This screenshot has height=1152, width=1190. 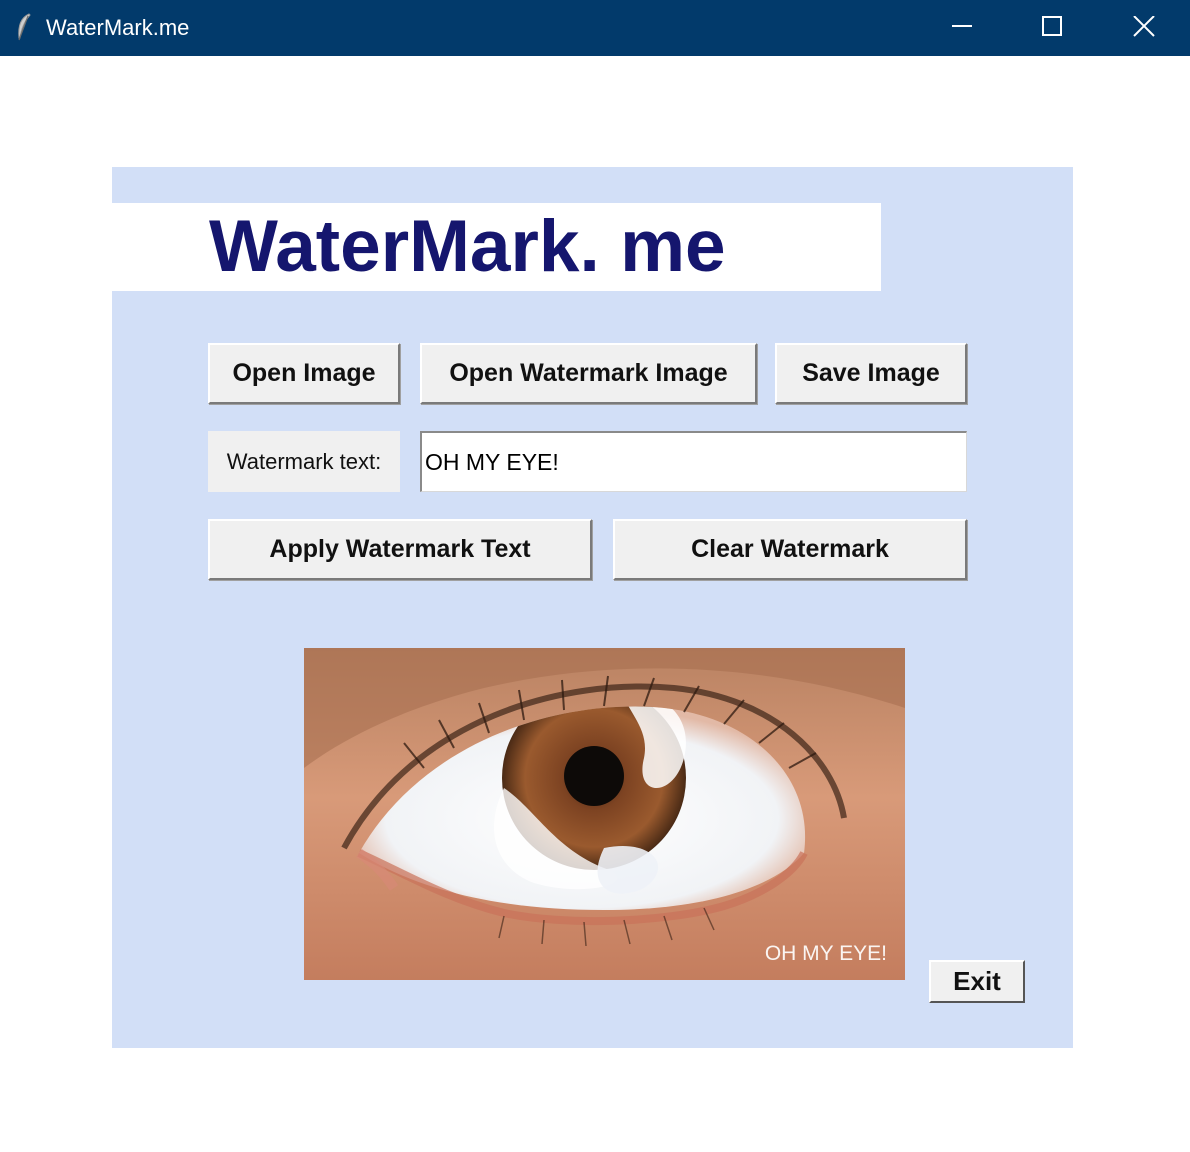 What do you see at coordinates (467, 246) in the screenshot?
I see `app-logo-text: WaterMark. me` at bounding box center [467, 246].